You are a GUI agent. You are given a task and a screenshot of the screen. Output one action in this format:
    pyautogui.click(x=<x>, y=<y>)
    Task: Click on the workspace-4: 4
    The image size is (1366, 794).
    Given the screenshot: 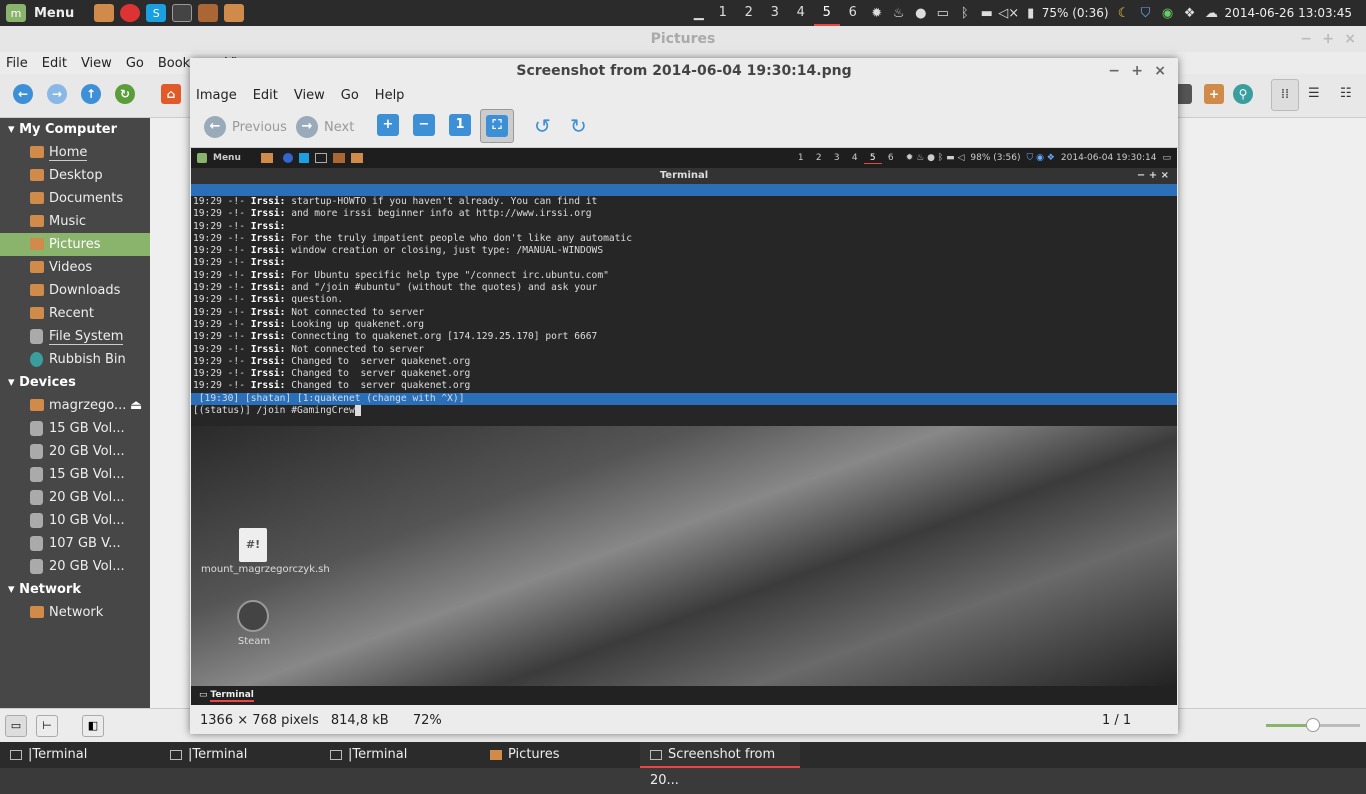 What is the action you would take?
    pyautogui.click(x=801, y=13)
    